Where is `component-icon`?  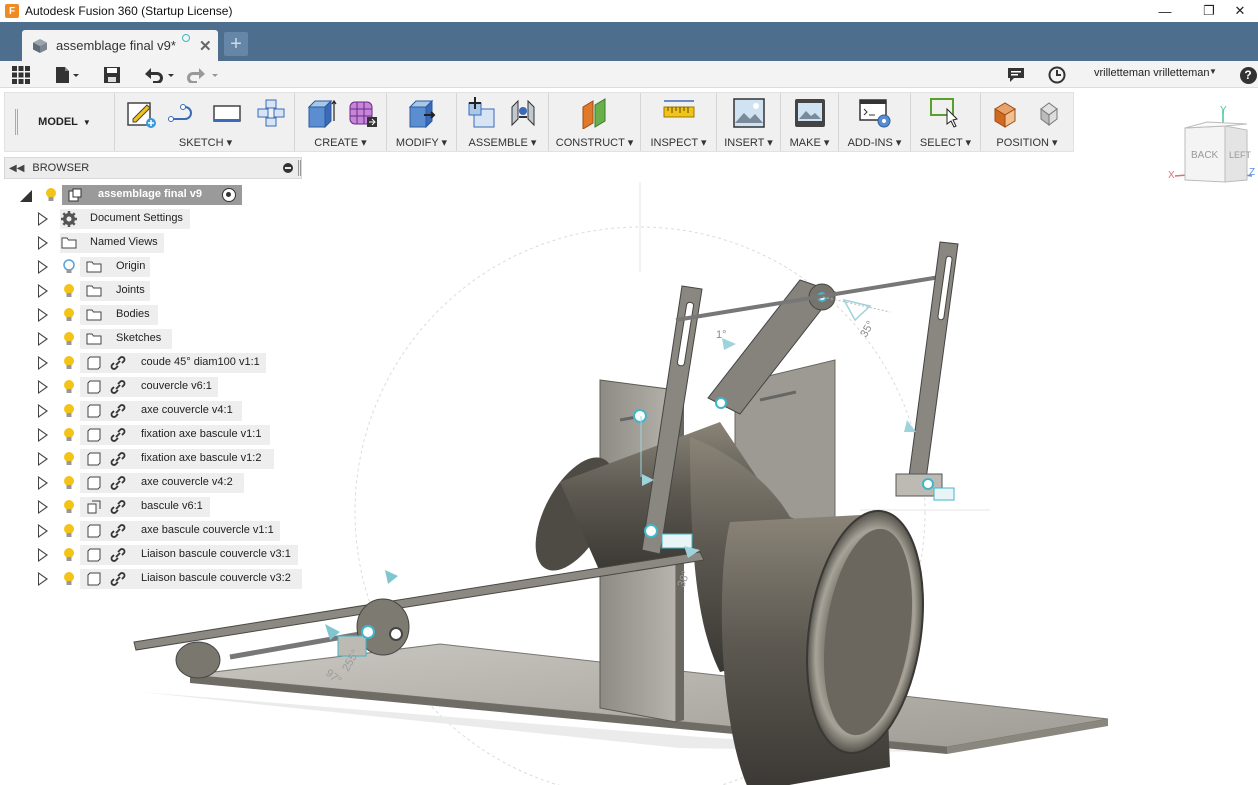
component-icon is located at coordinates (94, 483).